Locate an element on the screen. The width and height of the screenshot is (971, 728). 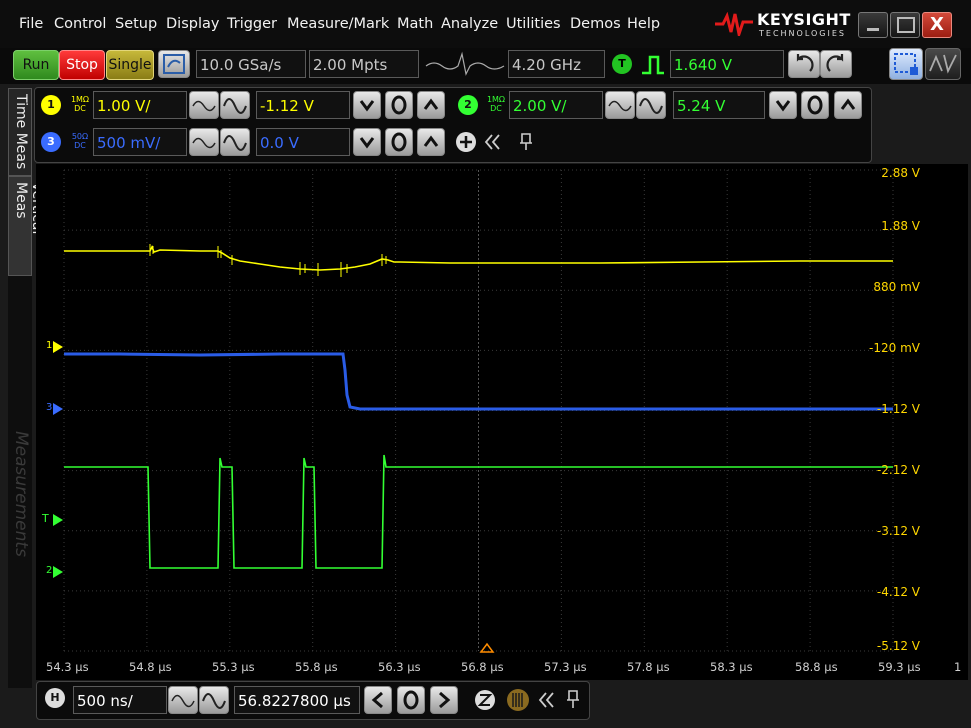
horizontal-position-field: 56.8227800 µs is located at coordinates (297, 700).